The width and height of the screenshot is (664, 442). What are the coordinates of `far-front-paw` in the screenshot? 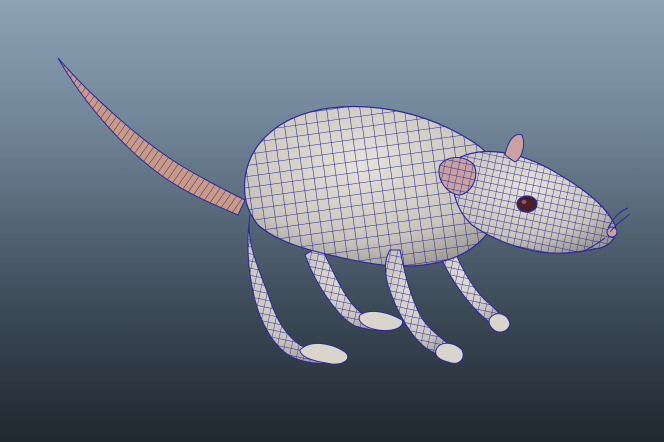 It's located at (499, 323).